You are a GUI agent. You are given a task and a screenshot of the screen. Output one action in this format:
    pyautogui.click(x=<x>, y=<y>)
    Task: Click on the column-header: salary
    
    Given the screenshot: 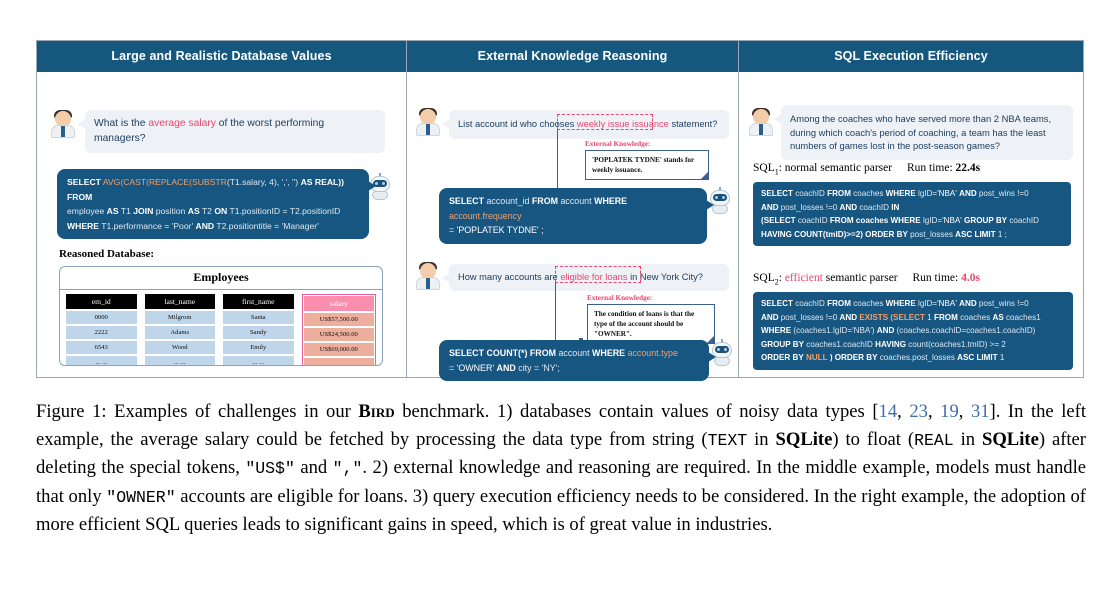 What is the action you would take?
    pyautogui.click(x=338, y=303)
    